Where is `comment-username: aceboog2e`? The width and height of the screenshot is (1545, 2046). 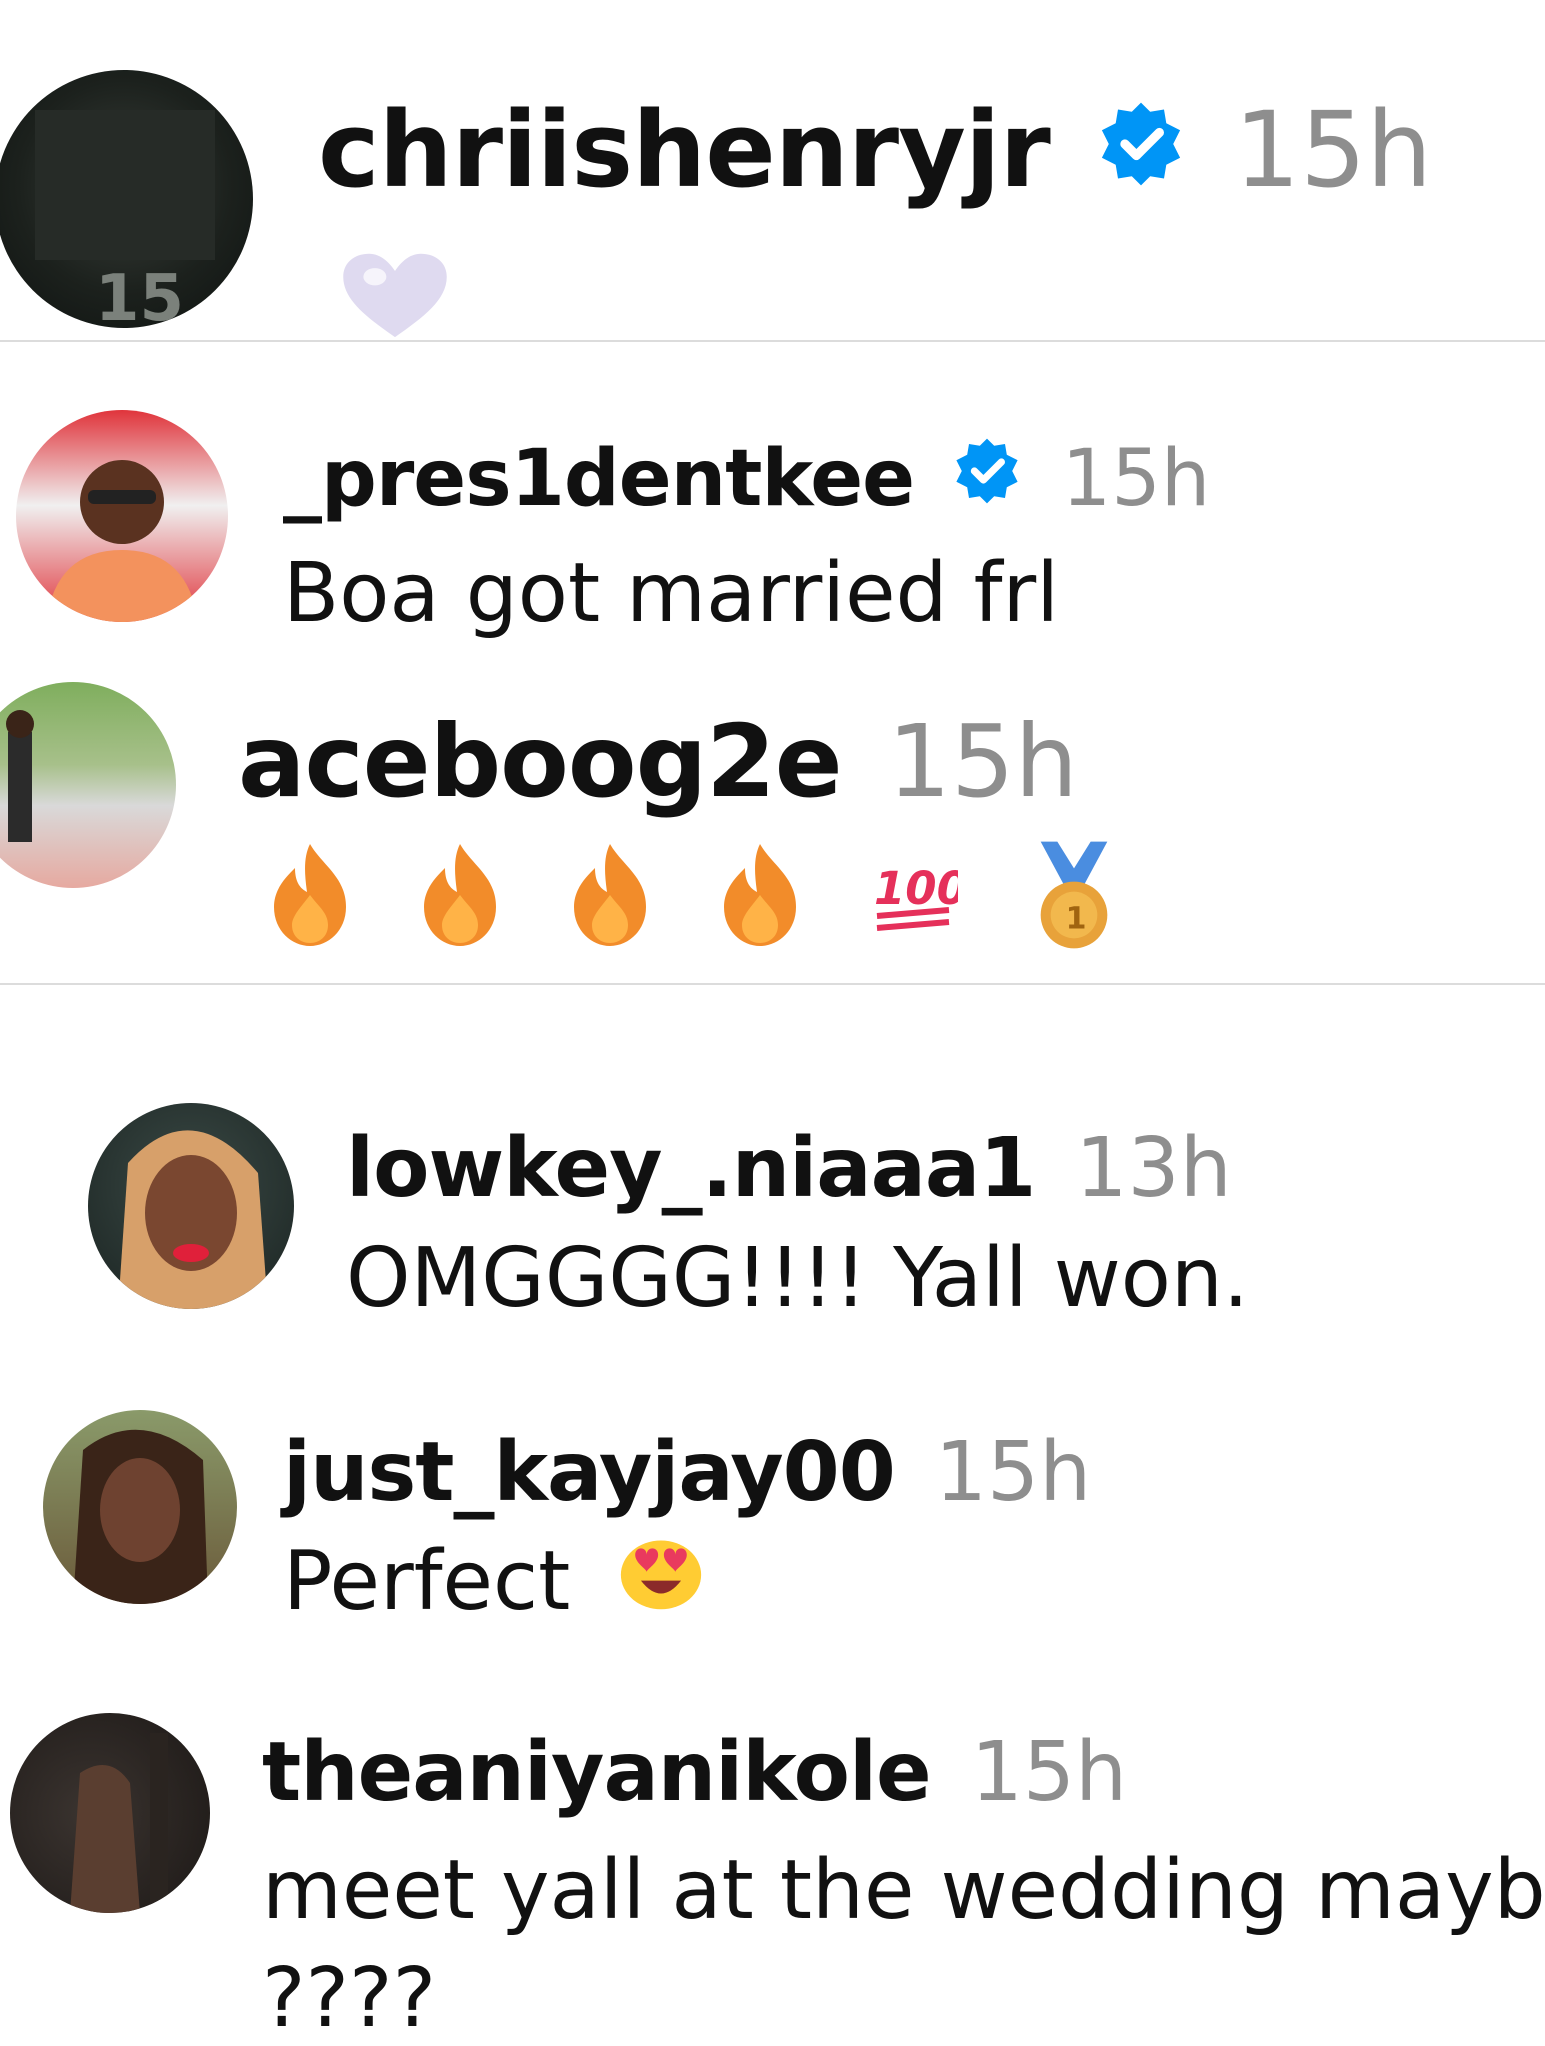 comment-username: aceboog2e is located at coordinates (540, 761).